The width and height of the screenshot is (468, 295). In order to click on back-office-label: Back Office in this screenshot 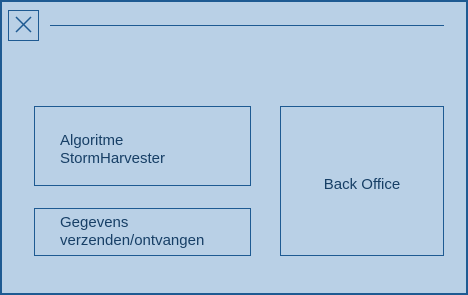, I will do `click(362, 185)`.